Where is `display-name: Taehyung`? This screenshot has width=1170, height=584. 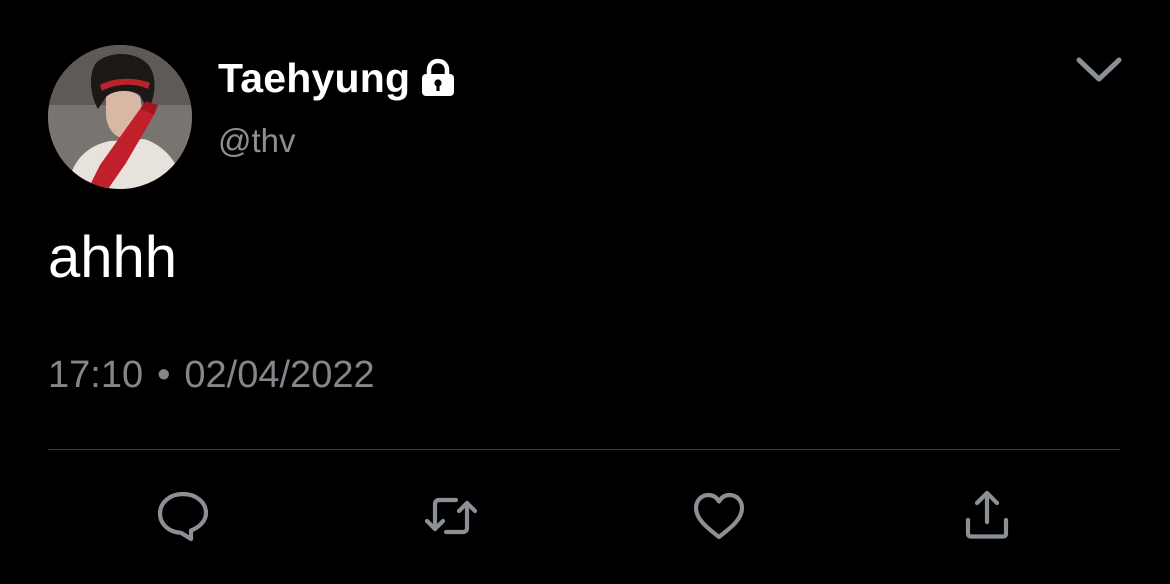
display-name: Taehyung is located at coordinates (314, 78).